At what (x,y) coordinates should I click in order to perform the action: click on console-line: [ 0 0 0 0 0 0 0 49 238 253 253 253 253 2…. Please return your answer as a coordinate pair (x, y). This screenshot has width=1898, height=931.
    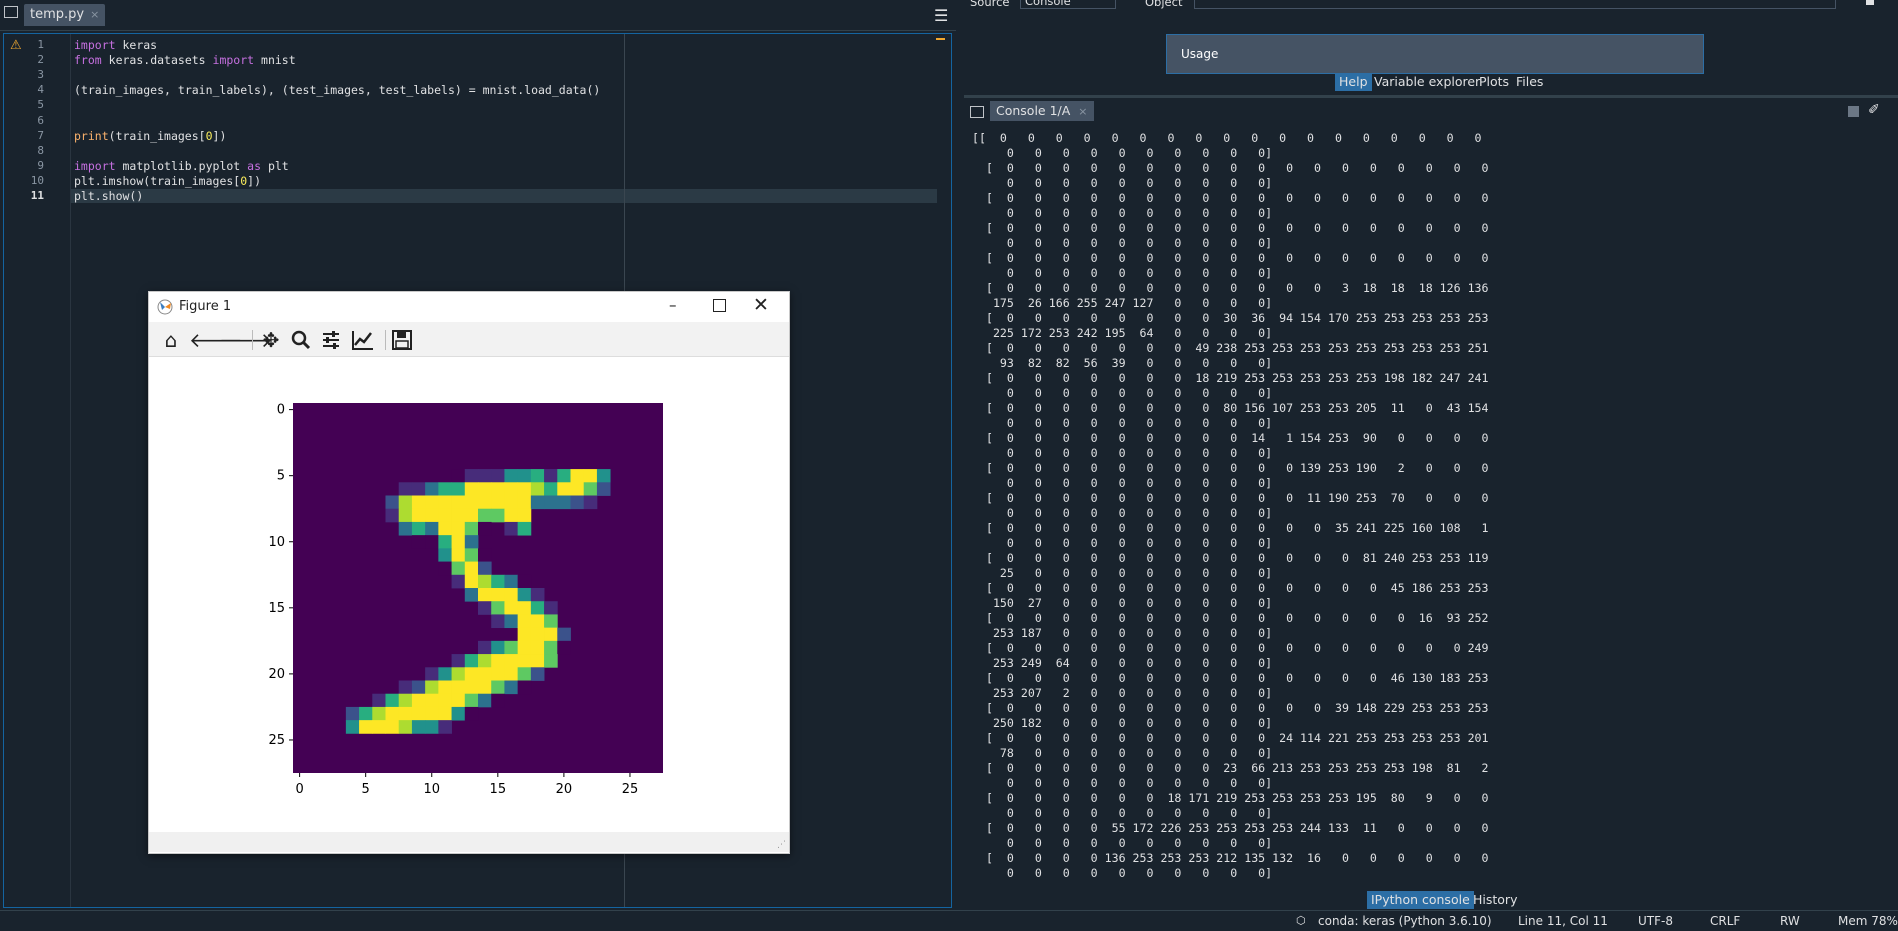
    Looking at the image, I should click on (1230, 348).